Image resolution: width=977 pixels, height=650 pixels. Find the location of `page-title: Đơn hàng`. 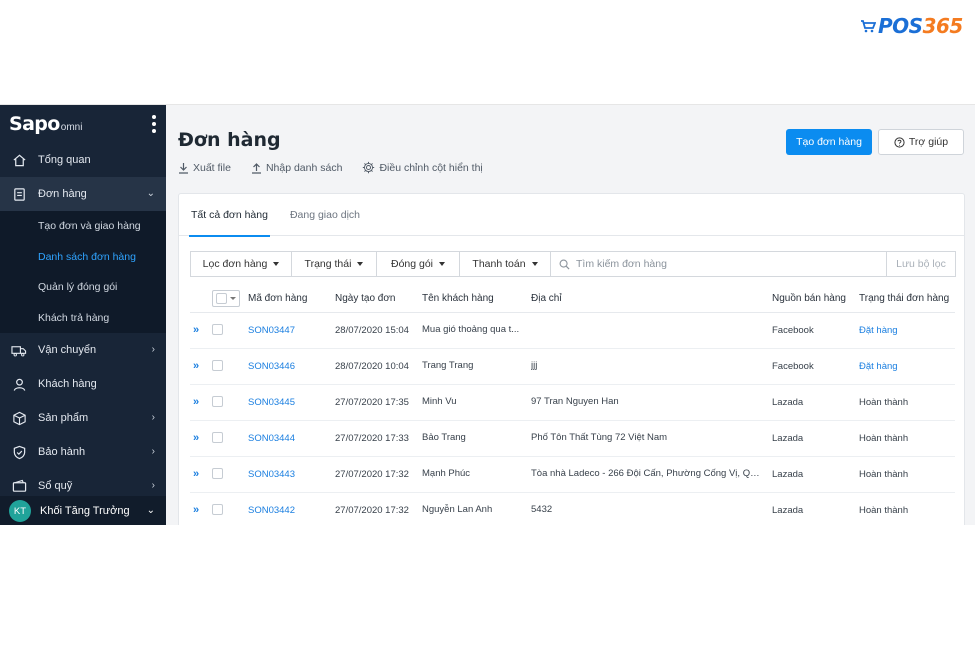

page-title: Đơn hàng is located at coordinates (229, 140).